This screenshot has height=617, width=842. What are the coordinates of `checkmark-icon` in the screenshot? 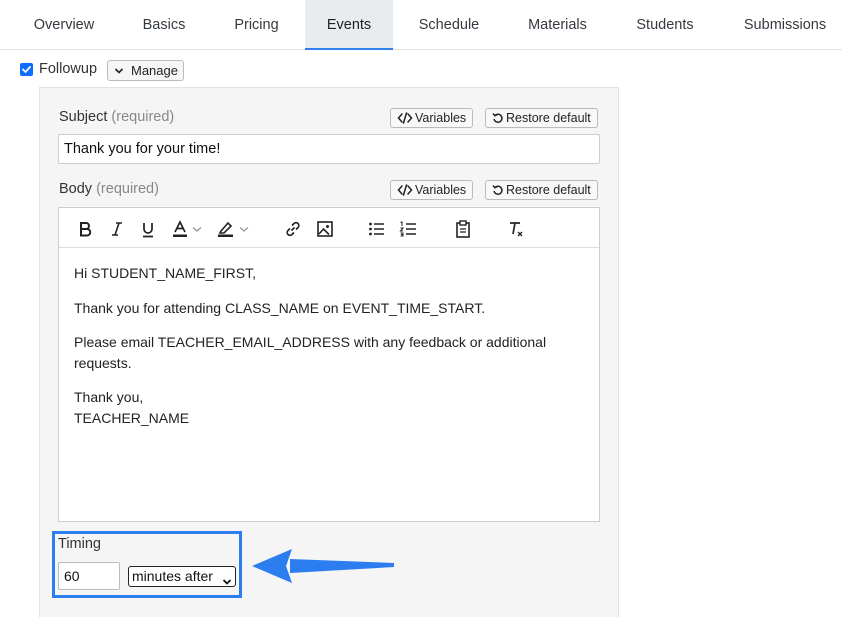 It's located at (26, 69).